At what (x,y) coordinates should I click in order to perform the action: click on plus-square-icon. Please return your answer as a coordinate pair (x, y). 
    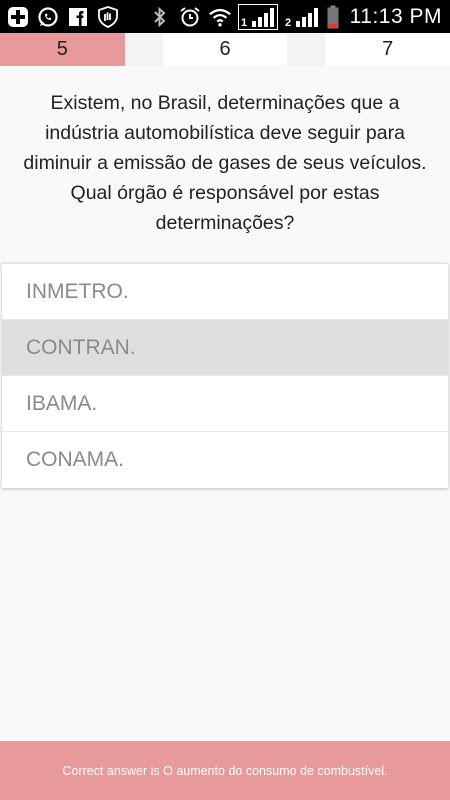
    Looking at the image, I should click on (18, 17).